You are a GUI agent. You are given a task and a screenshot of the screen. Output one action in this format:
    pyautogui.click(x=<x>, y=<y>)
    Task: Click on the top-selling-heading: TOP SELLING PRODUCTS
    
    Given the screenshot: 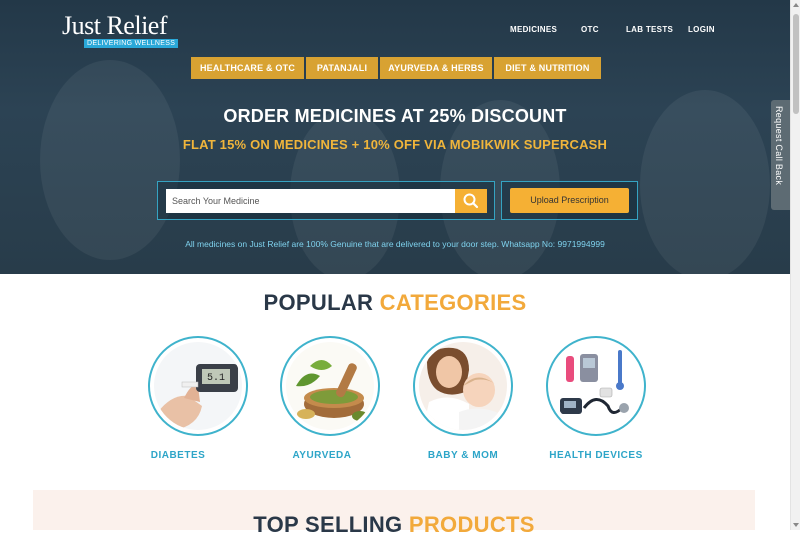 What is the action you would take?
    pyautogui.click(x=394, y=525)
    